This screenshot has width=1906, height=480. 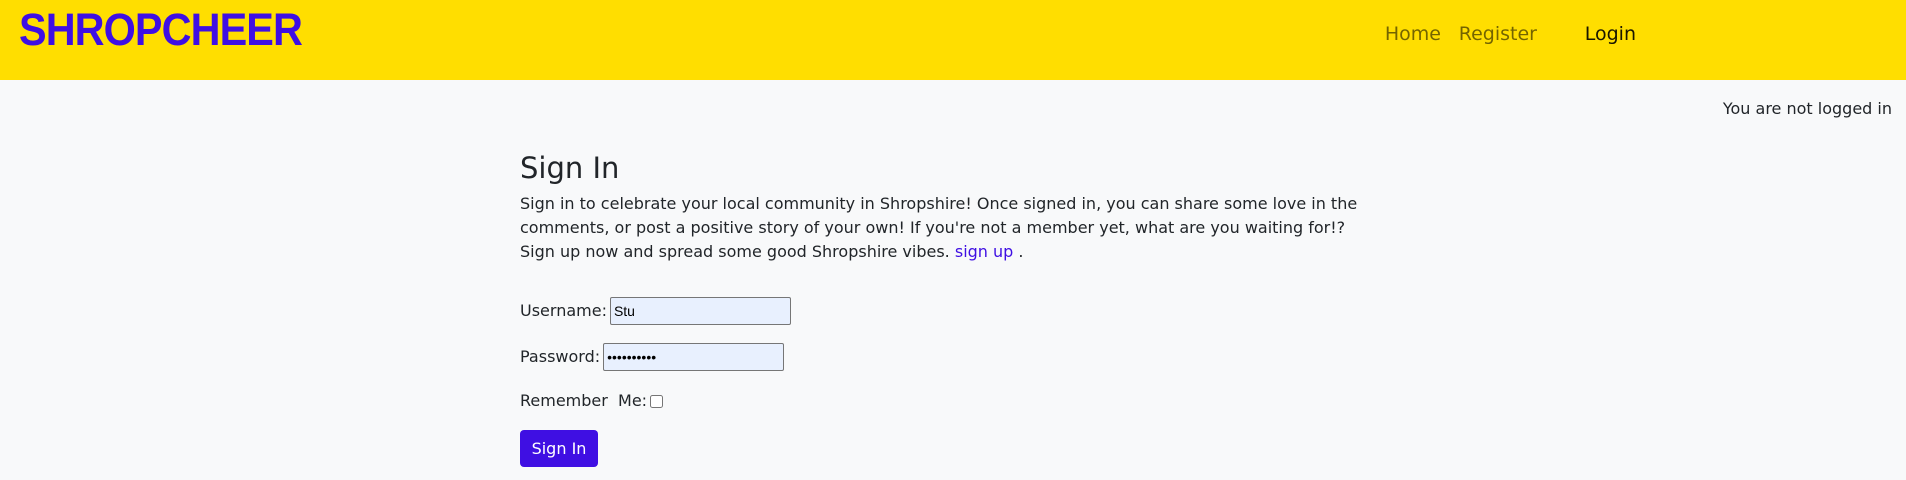 I want to click on nav-login-link: Login, so click(x=1610, y=34).